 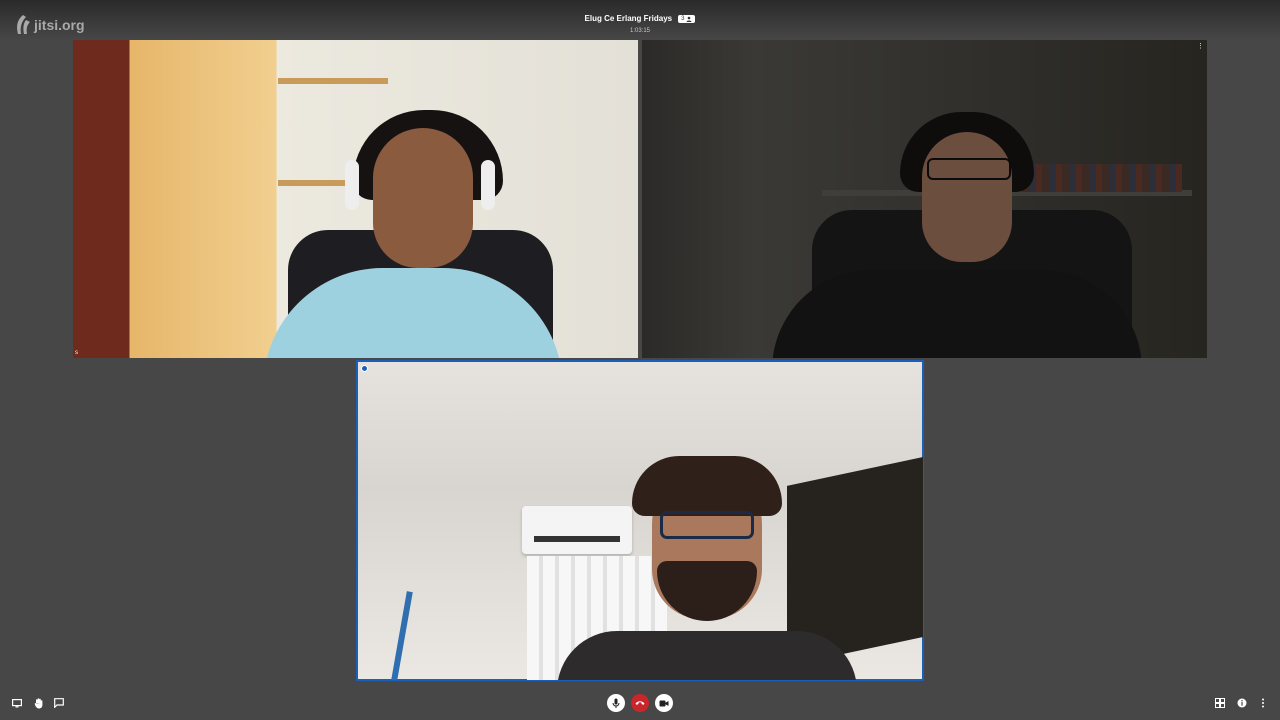 I want to click on screen-share-icon, so click(x=17, y=702).